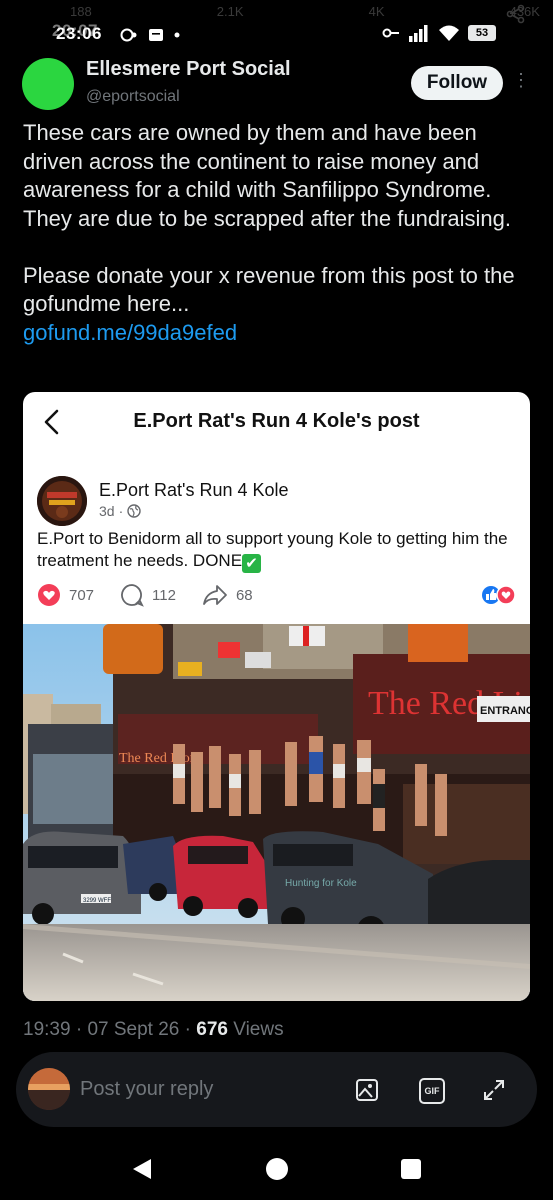  Describe the element at coordinates (244, 595) in the screenshot. I see `share-count: 68` at that location.